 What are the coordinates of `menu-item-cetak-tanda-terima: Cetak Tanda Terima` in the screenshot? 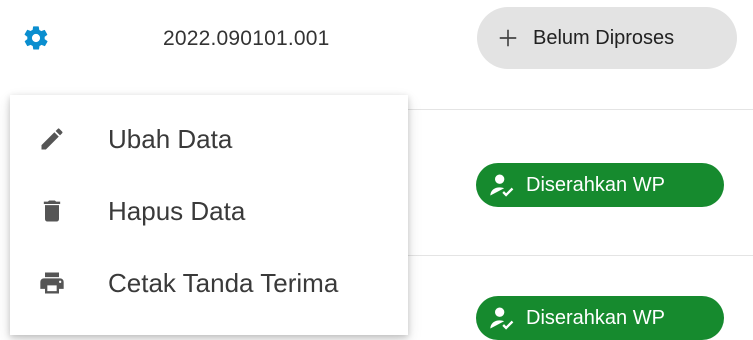 It's located at (209, 283).